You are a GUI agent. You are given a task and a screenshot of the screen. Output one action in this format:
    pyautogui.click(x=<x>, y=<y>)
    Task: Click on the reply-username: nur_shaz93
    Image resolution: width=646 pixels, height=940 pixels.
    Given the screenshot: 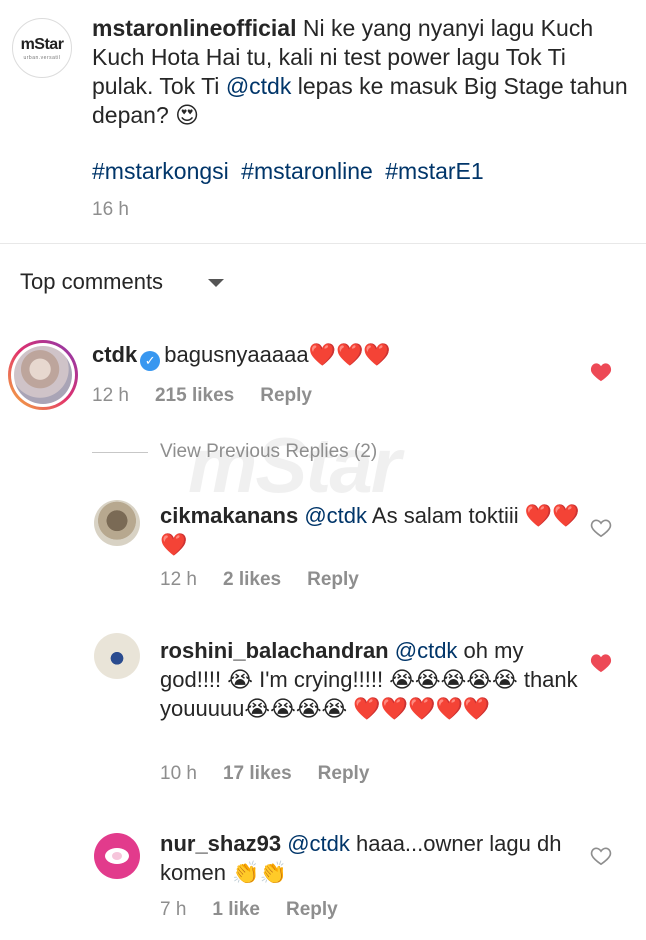 What is the action you would take?
    pyautogui.click(x=220, y=843)
    